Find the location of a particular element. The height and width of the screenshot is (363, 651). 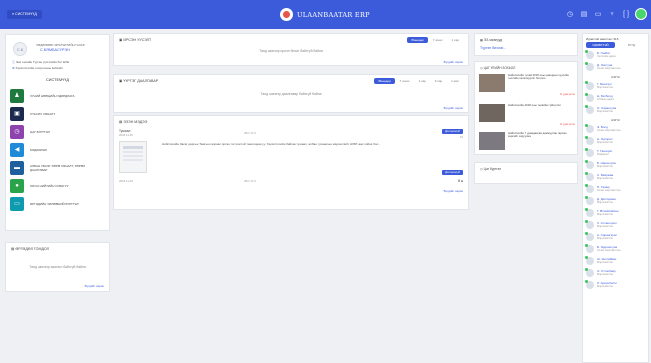

post-detail-button-2: Дэлгэрэнгүй is located at coordinates (452, 172).